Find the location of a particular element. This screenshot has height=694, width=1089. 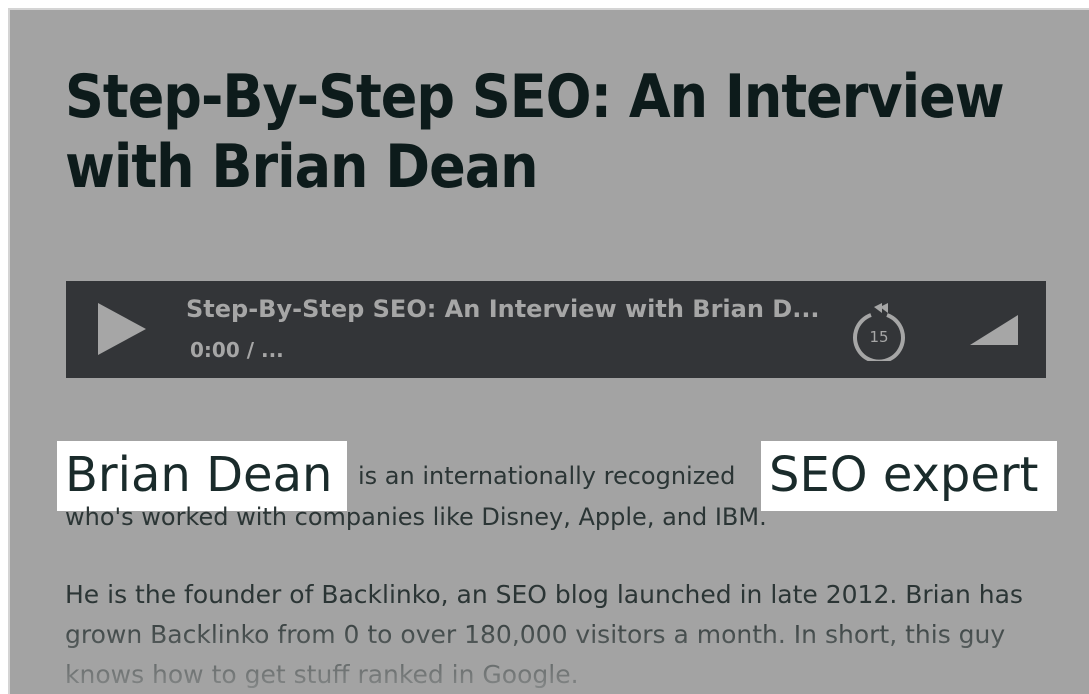

highlight-expertise: SEO expert is located at coordinates (909, 476).